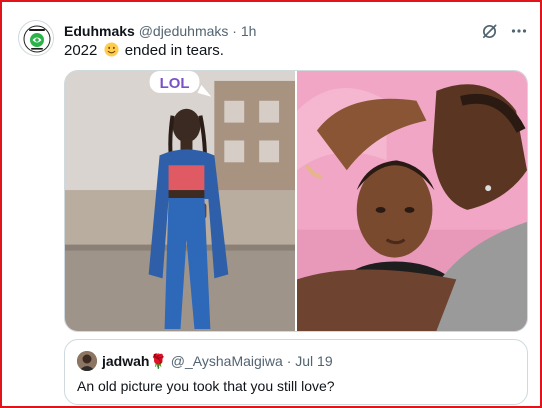  I want to click on quote-avatar, so click(87, 361).